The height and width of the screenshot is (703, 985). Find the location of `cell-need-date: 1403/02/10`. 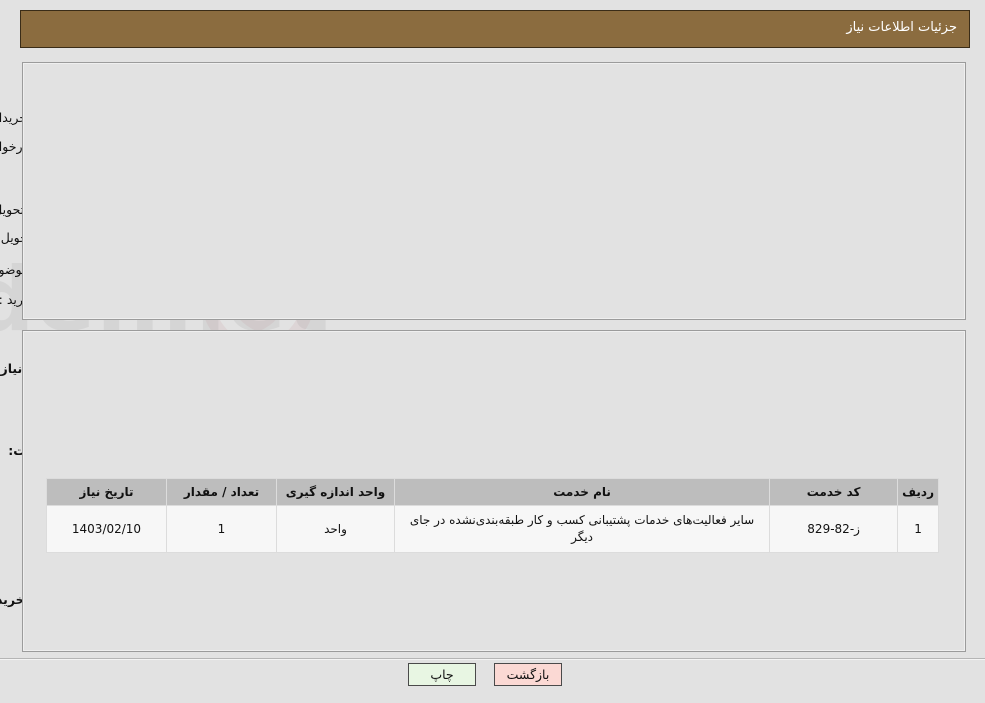

cell-need-date: 1403/02/10 is located at coordinates (106, 529).